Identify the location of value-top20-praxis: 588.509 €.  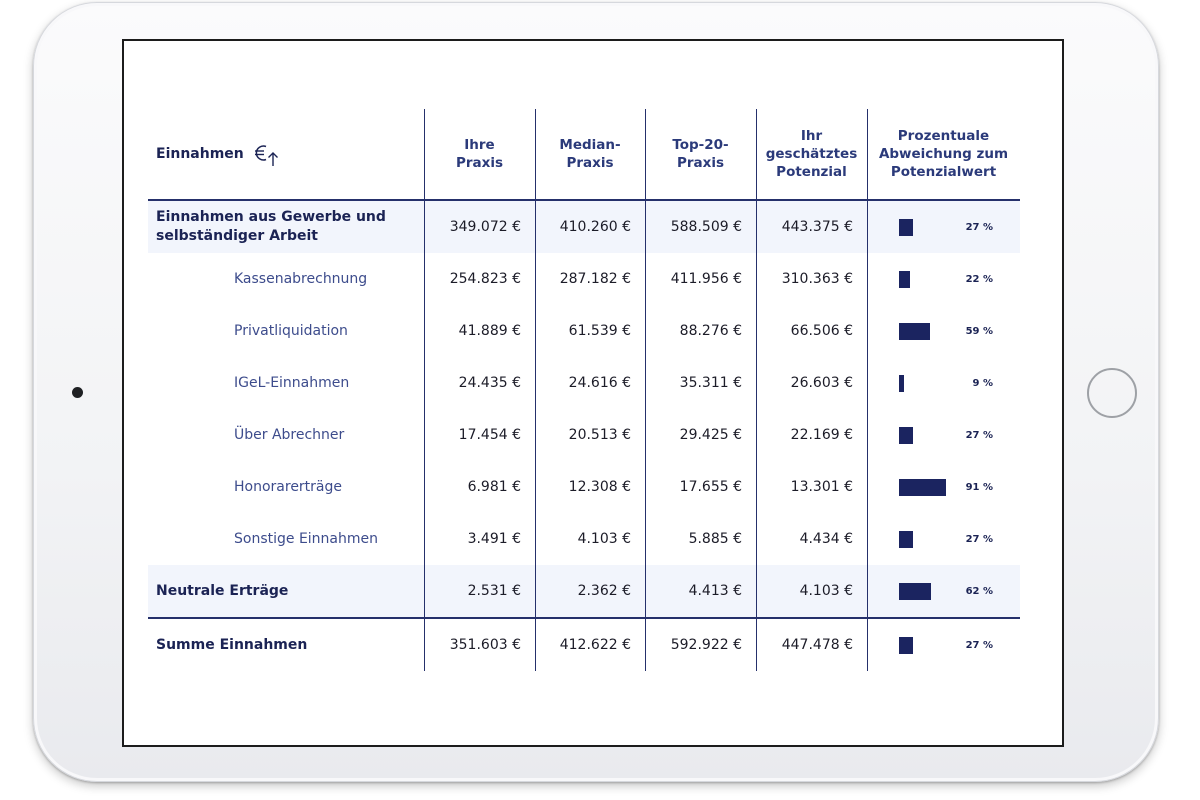
(706, 227).